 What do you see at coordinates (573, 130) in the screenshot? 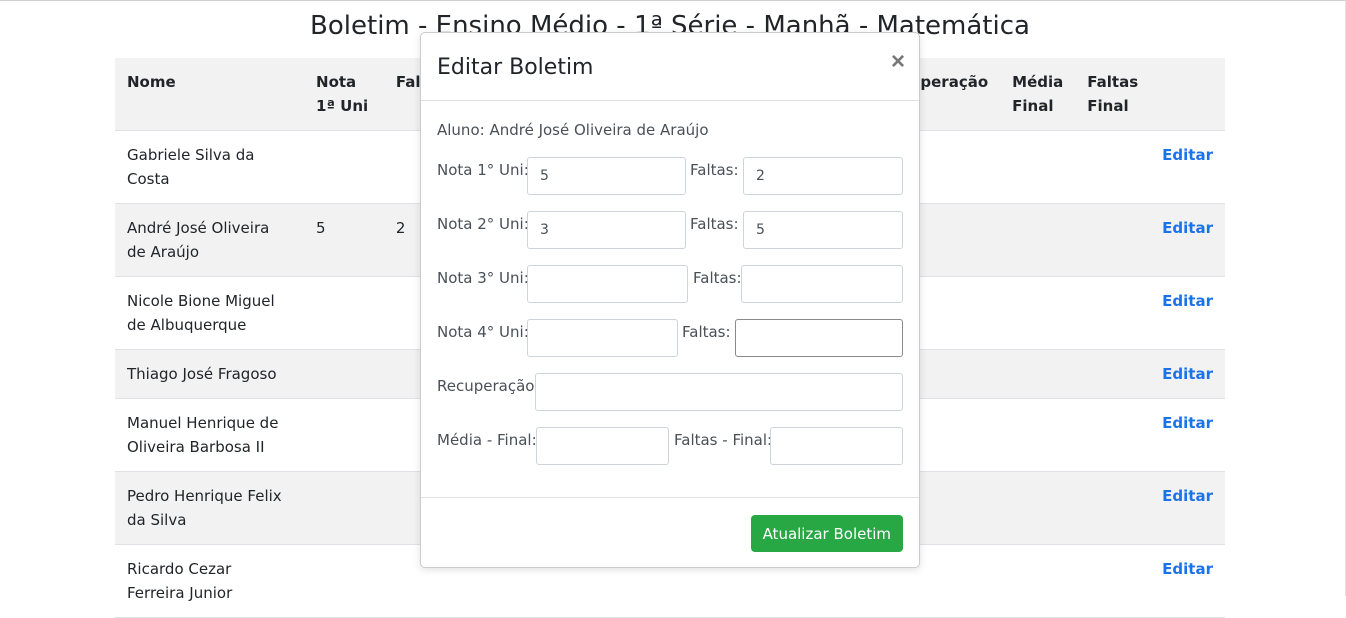
I see `aluno-label: Aluno: André José Oliveira de Araújo` at bounding box center [573, 130].